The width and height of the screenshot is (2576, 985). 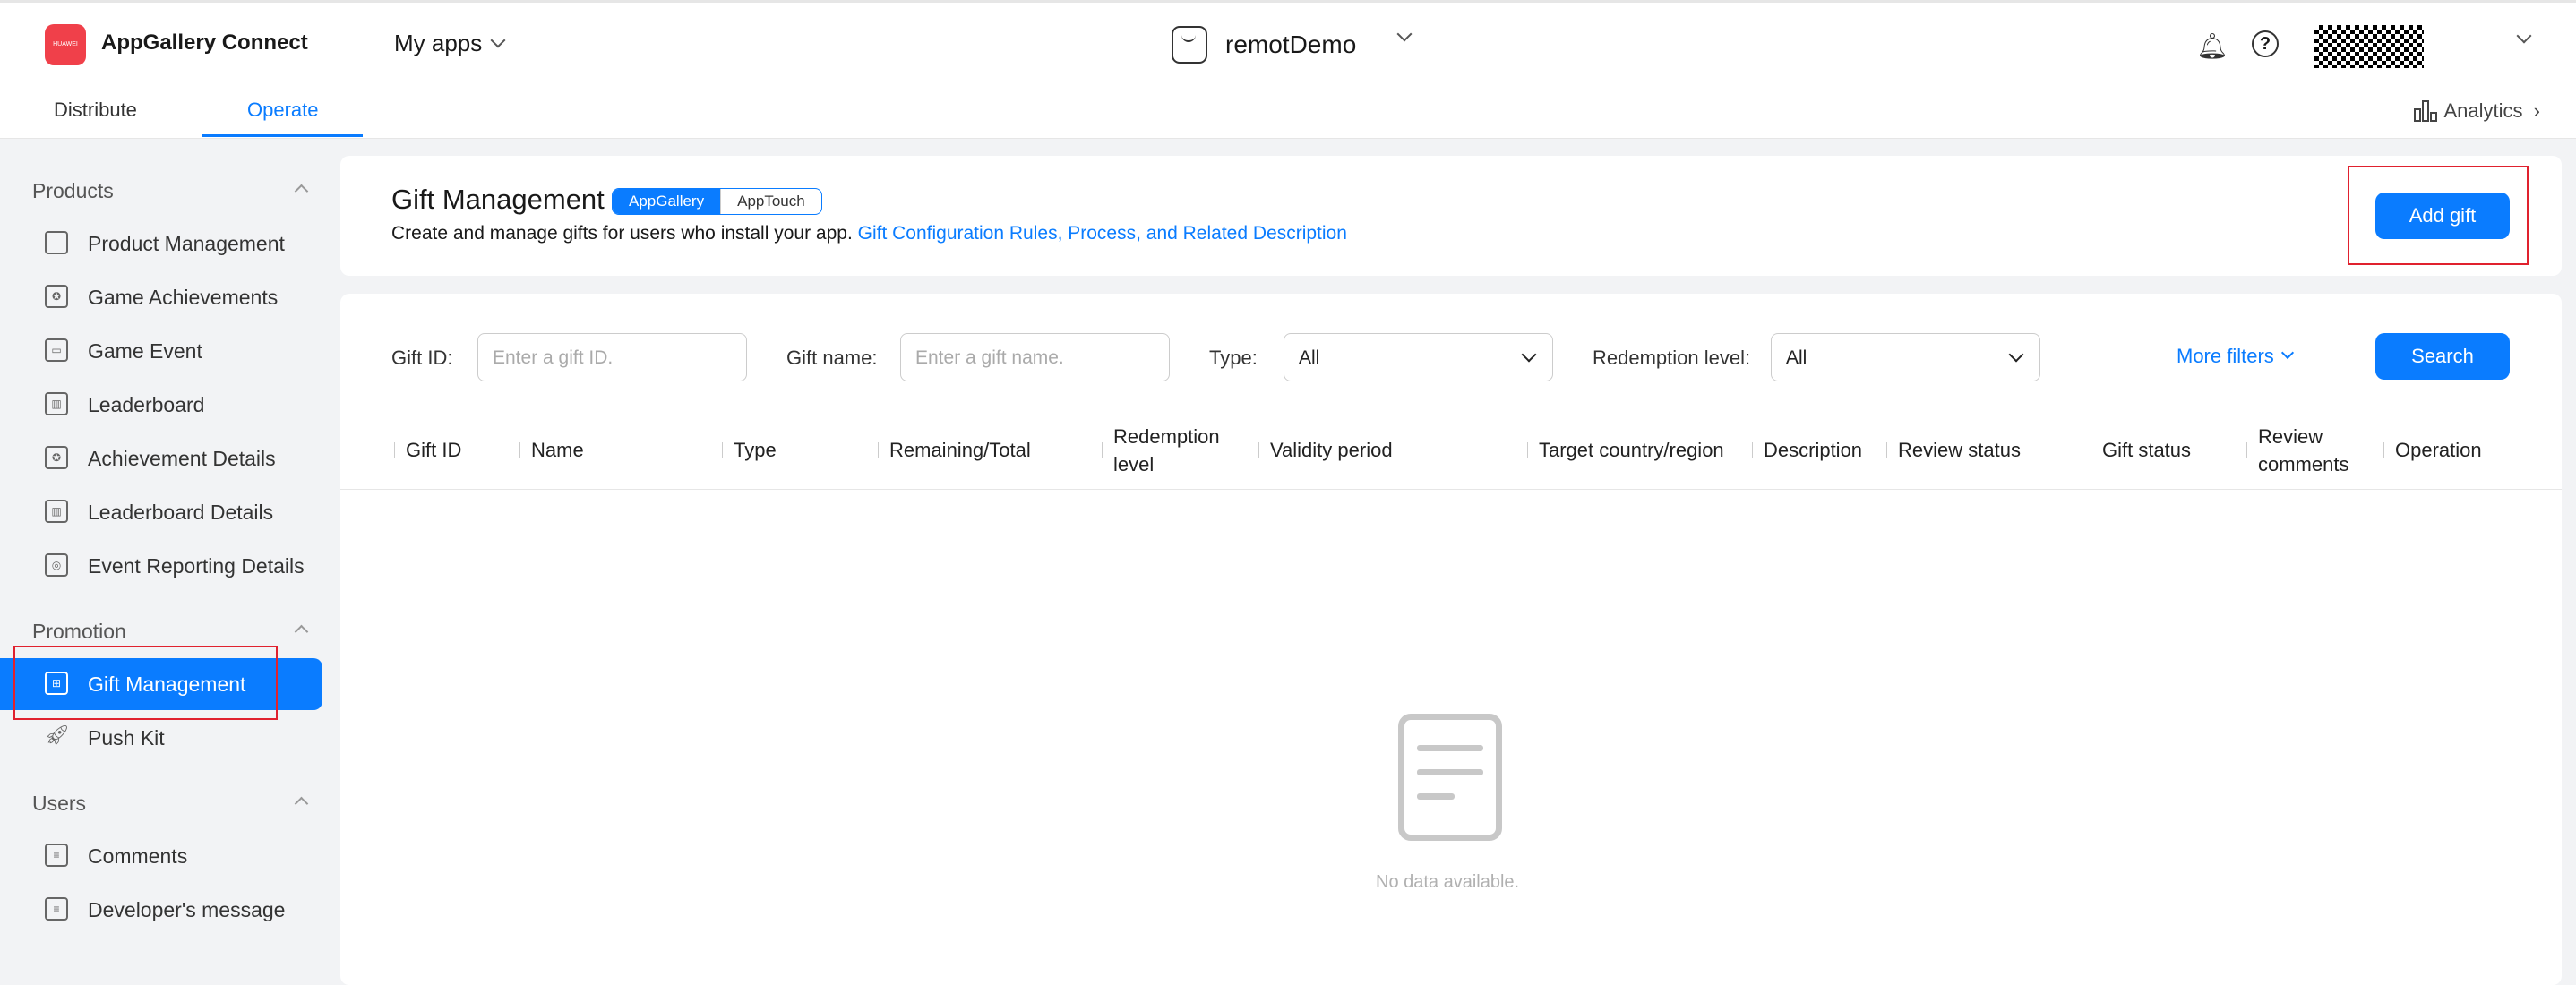 I want to click on my-apps-label: My apps, so click(x=438, y=43).